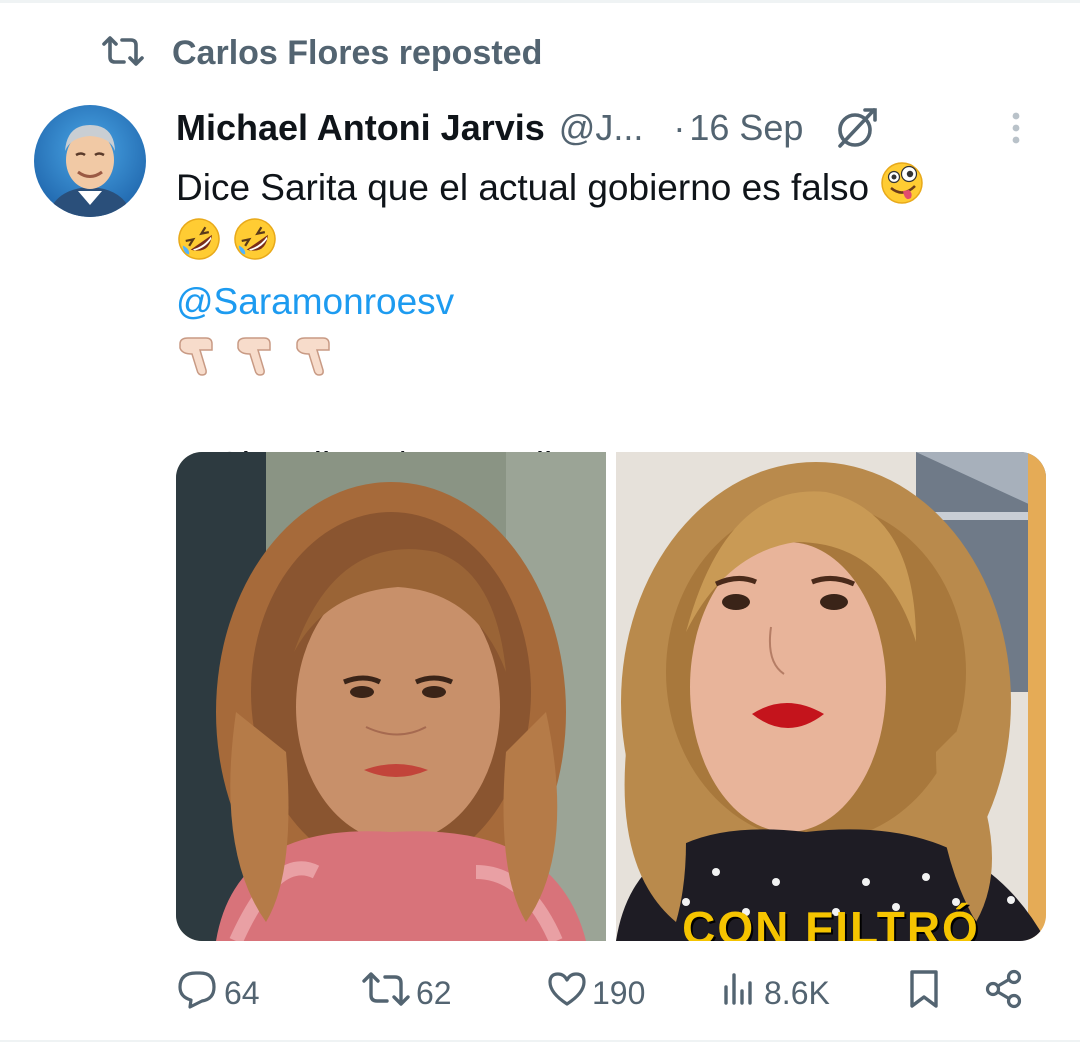 The image size is (1080, 1042). What do you see at coordinates (746, 128) in the screenshot?
I see `tweet-date: 16 Sep` at bounding box center [746, 128].